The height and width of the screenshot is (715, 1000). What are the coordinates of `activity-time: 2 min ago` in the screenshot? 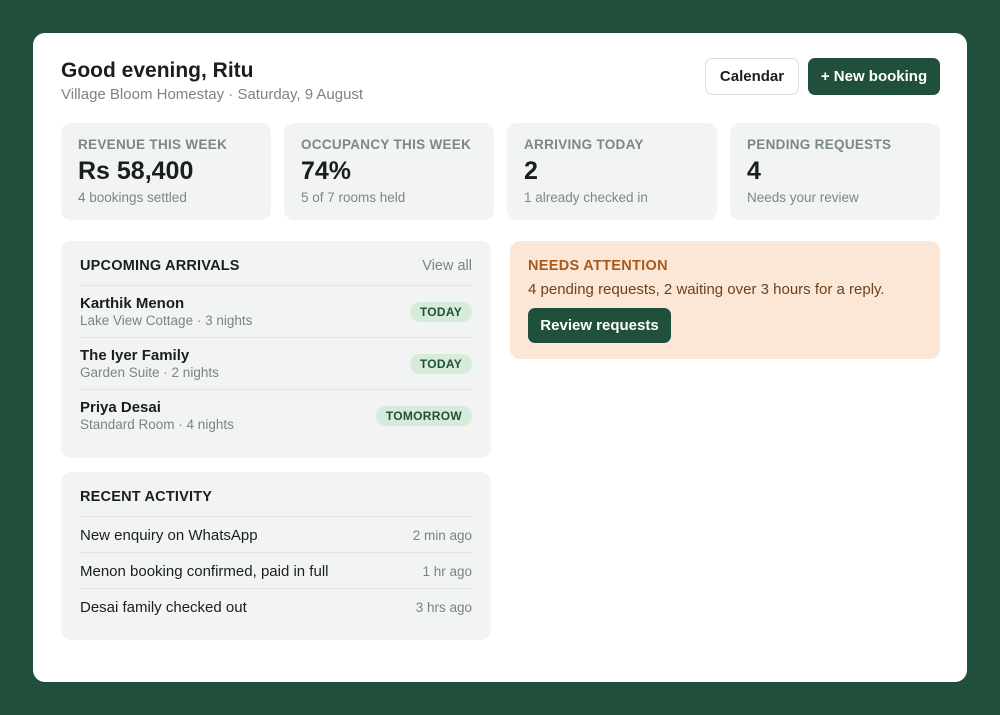 It's located at (442, 535).